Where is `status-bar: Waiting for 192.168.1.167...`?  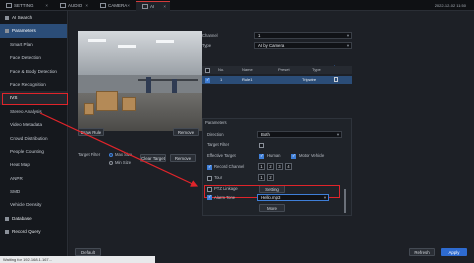
status-bar: Waiting for 192.168.1.167... is located at coordinates (77, 259).